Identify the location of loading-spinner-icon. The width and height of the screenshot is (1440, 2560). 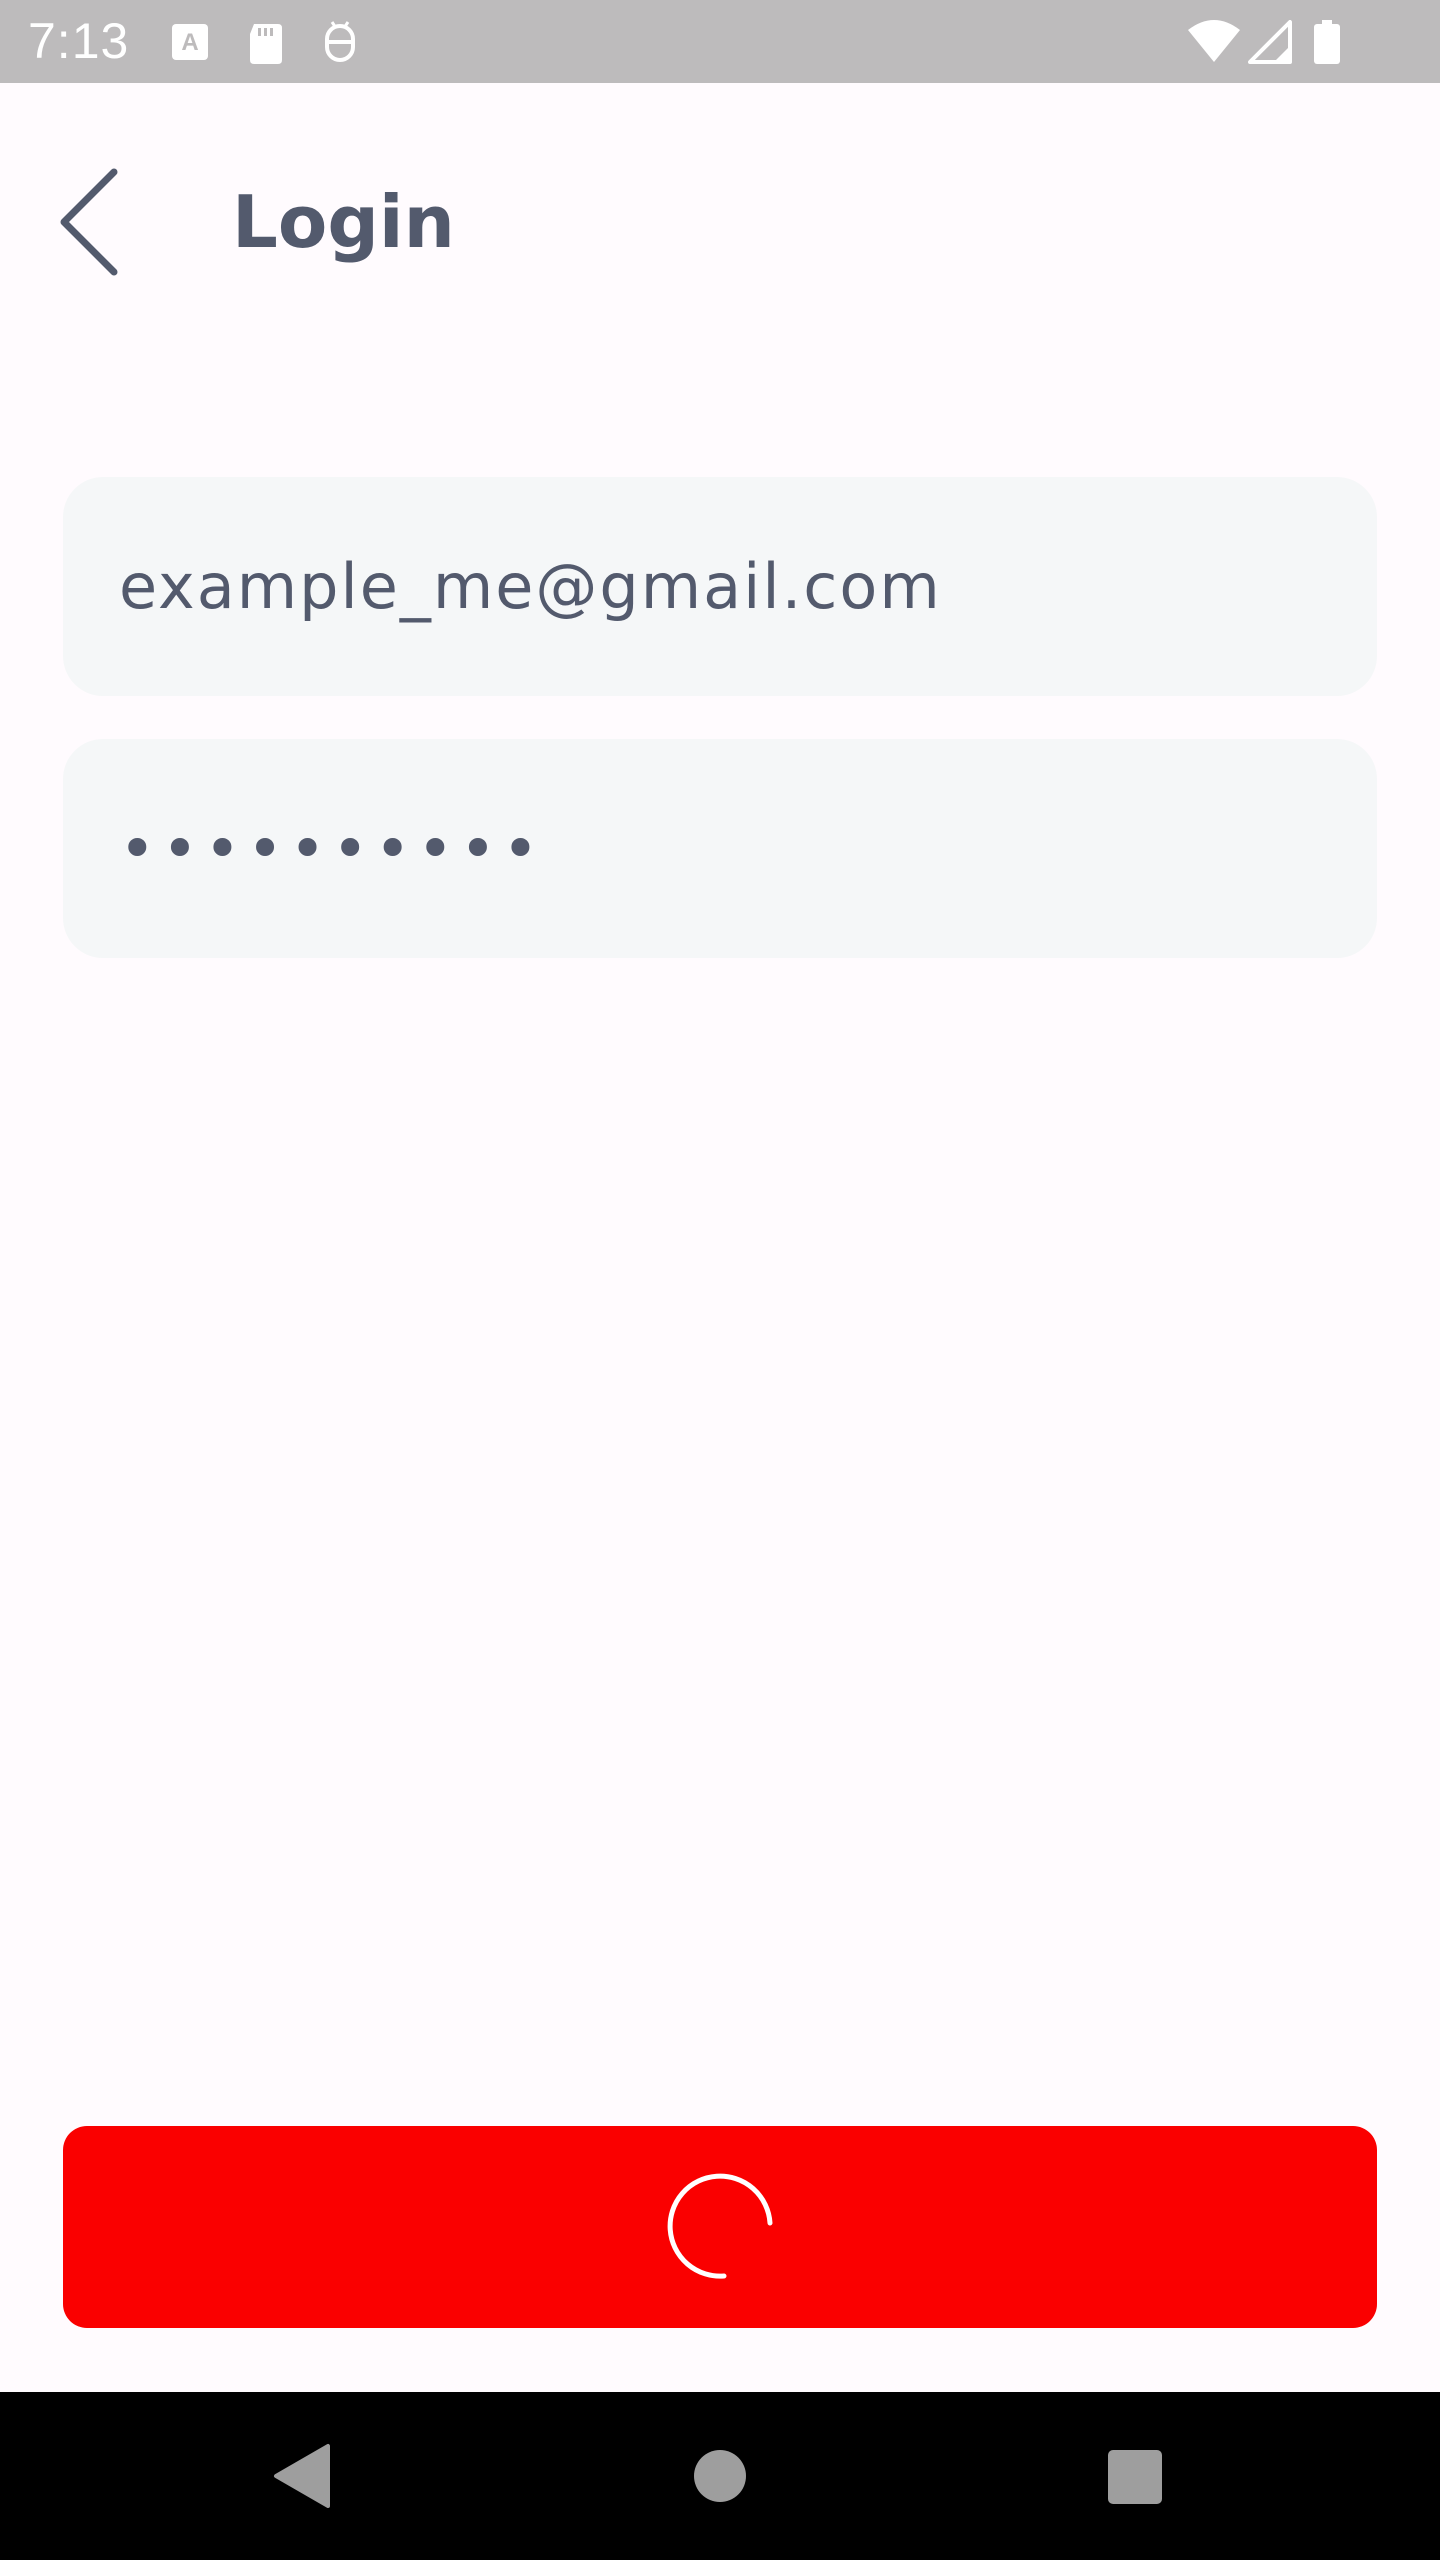
(720, 2227).